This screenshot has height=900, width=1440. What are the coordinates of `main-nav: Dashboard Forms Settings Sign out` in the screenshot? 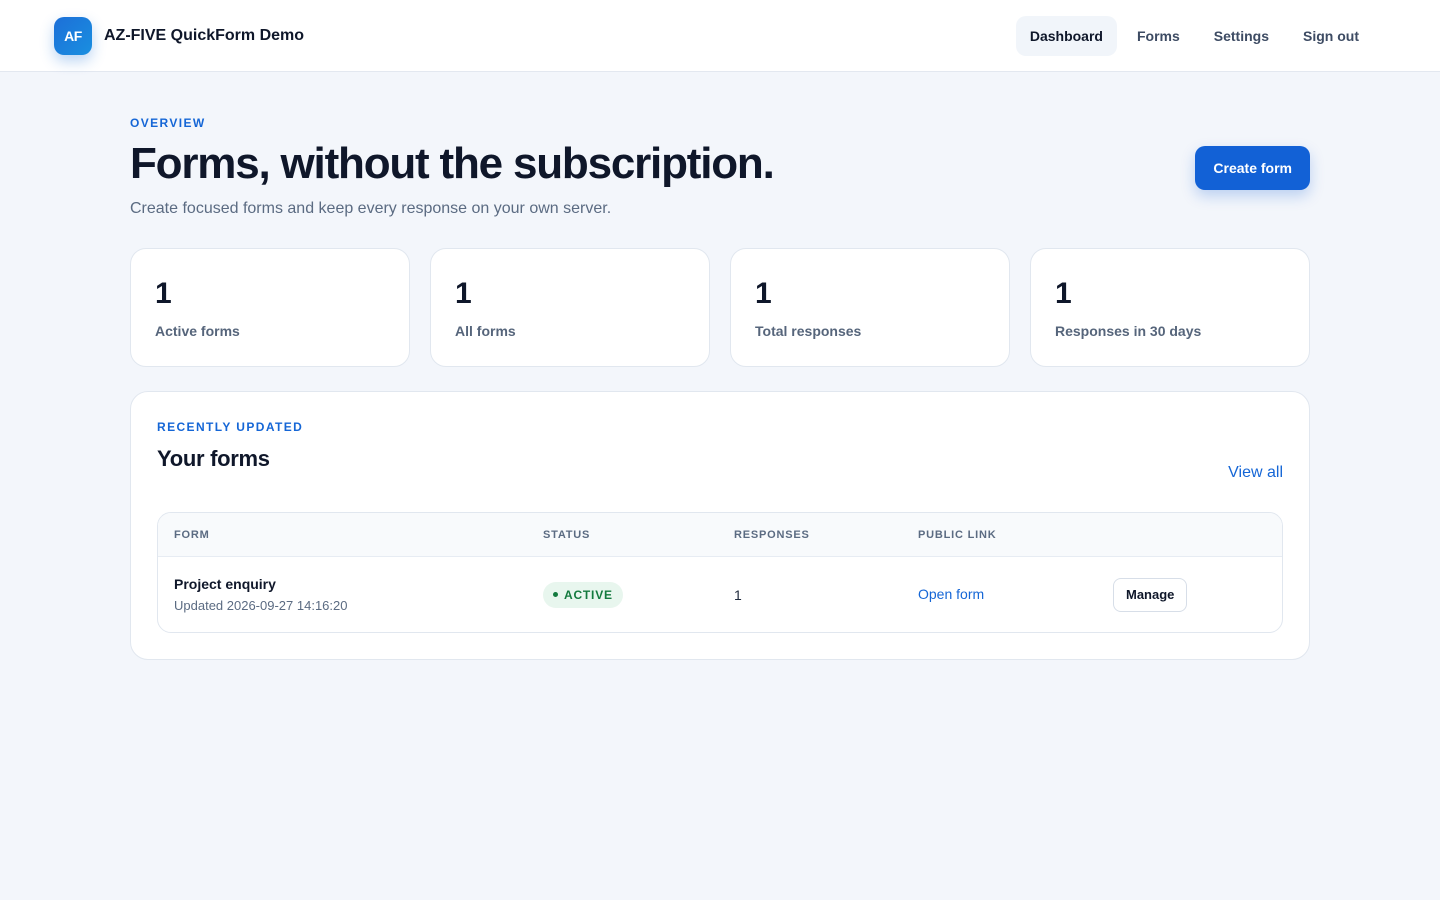 It's located at (1194, 35).